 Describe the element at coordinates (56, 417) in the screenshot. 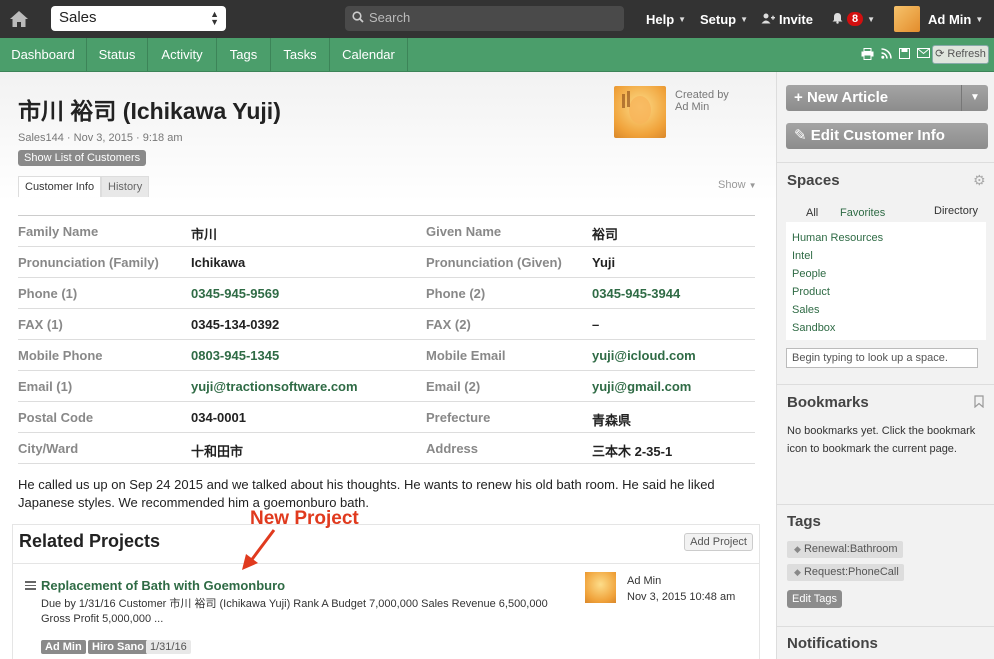

I see `field-label: Postal Code` at that location.